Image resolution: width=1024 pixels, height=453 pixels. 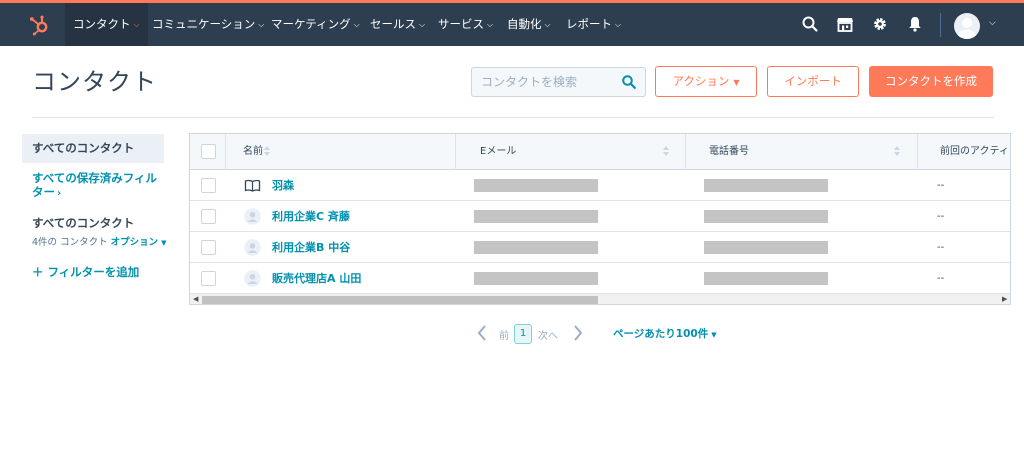 I want to click on table-header: 名前 Eメール 電話番号 前回のアクティビ, so click(x=600, y=152).